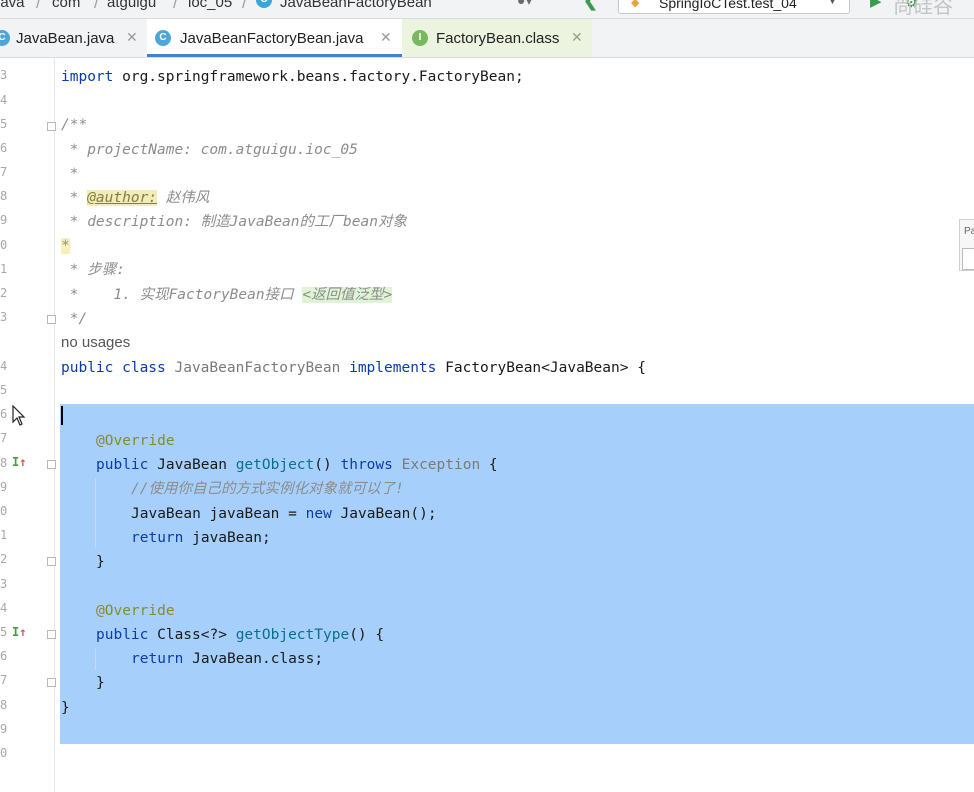 The image size is (974, 792). I want to click on code-line-doc-star: *, so click(70, 174).